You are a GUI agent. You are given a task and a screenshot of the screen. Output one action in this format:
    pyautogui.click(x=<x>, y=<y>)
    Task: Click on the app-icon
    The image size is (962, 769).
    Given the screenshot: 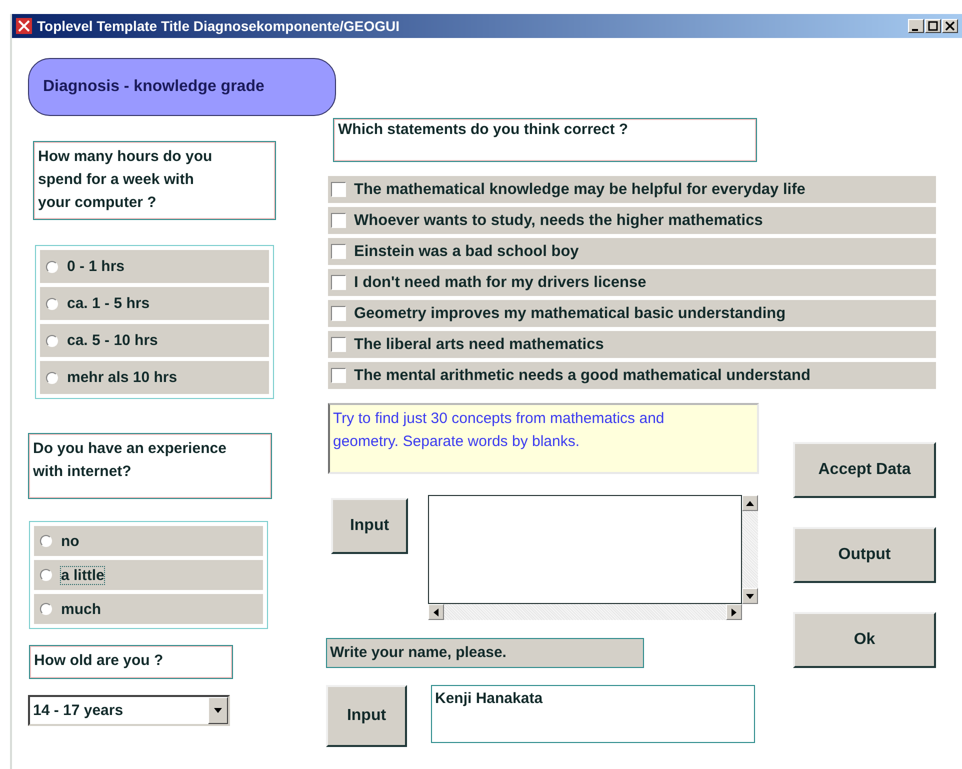 What is the action you would take?
    pyautogui.click(x=24, y=26)
    